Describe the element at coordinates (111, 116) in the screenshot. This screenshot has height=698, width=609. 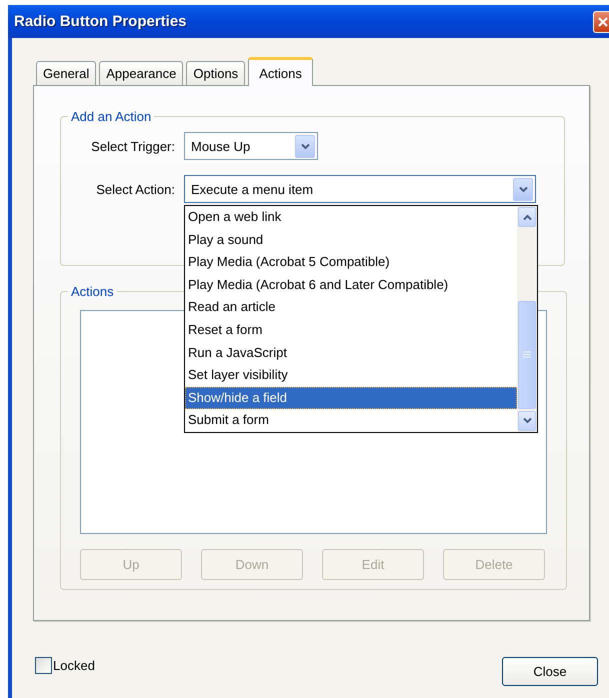
I see `group-title: Add an Action` at that location.